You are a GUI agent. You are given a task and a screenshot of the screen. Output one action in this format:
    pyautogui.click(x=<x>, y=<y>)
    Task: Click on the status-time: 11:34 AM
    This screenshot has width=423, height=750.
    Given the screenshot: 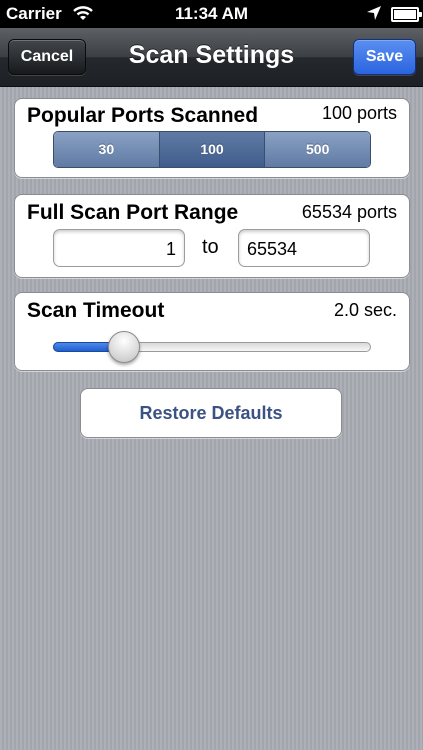 What is the action you would take?
    pyautogui.click(x=211, y=13)
    